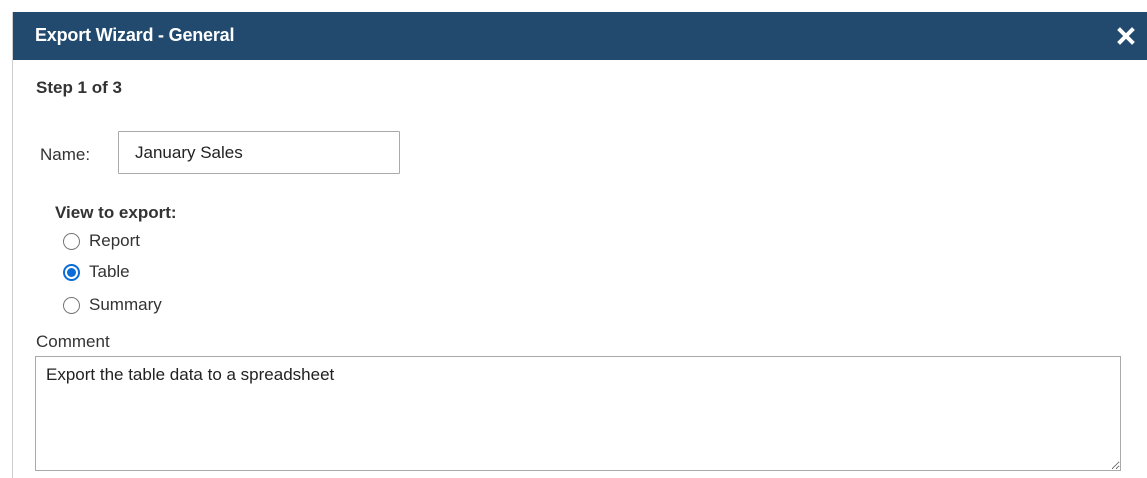  I want to click on radio-option-summary: Summary, so click(112, 305).